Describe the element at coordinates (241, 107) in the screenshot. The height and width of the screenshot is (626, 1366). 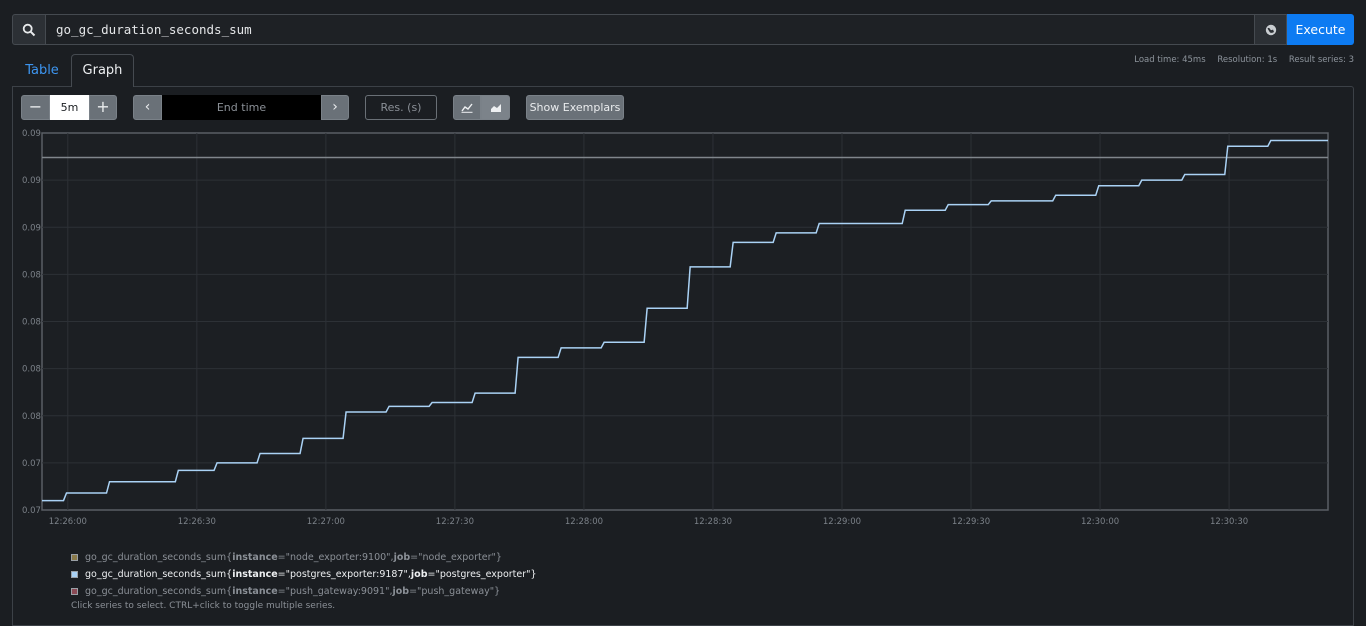
I see `end-time-input: End time` at that location.